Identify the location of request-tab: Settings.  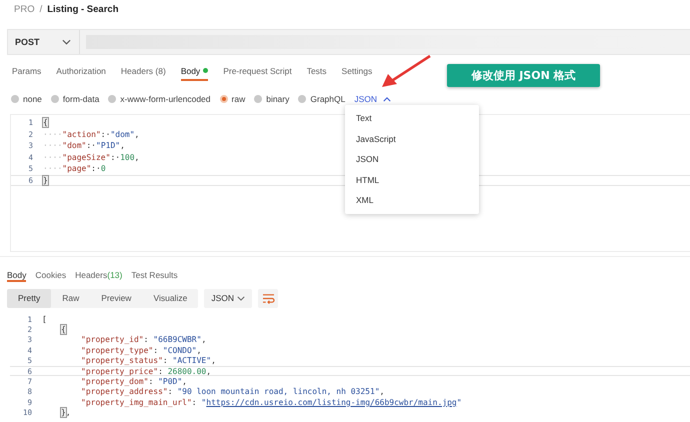
(357, 73).